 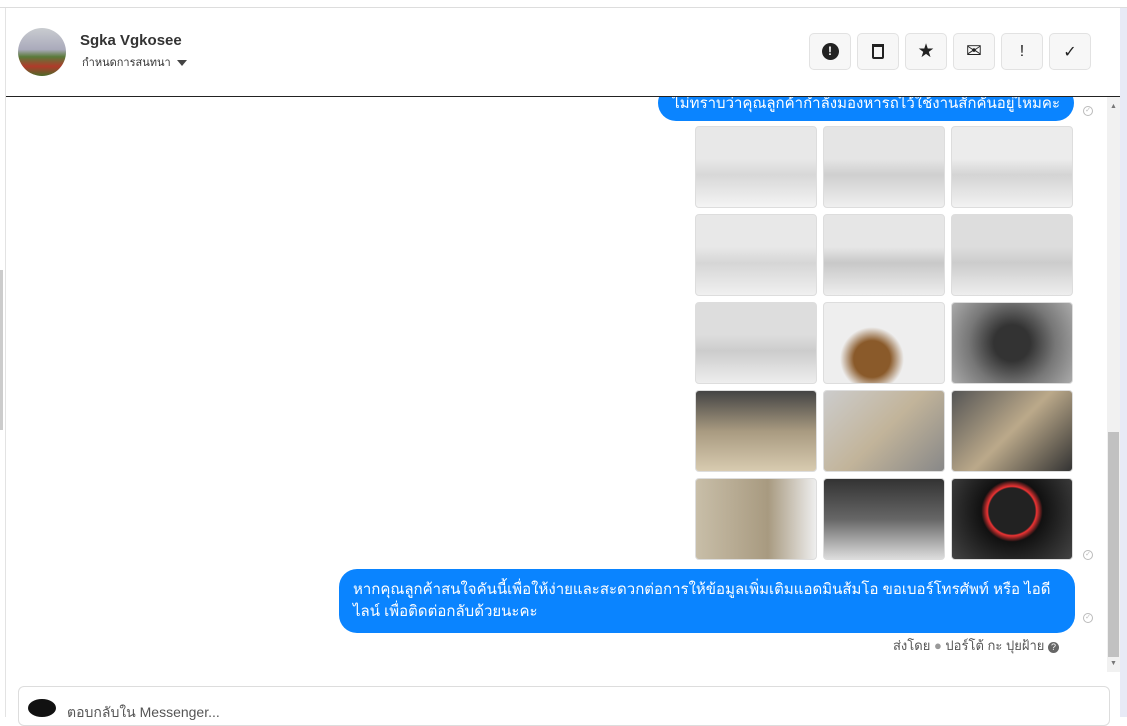 I want to click on star-button: ★, so click(x=926, y=51).